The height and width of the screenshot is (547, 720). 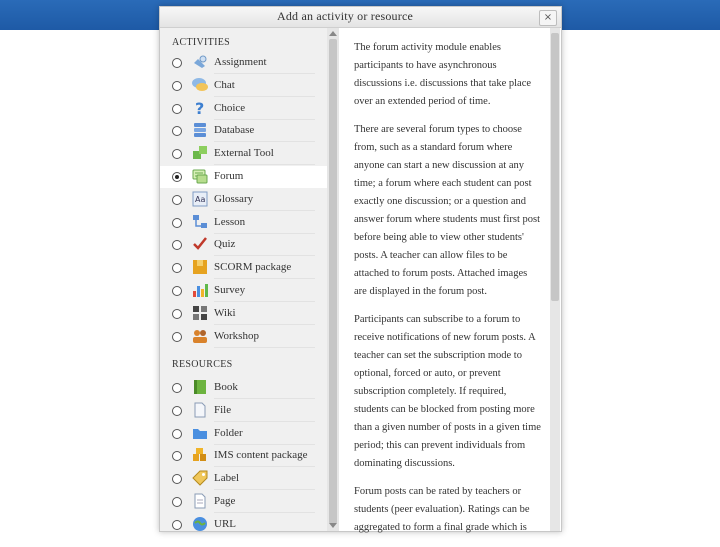 I want to click on survey-icon, so click(x=200, y=290).